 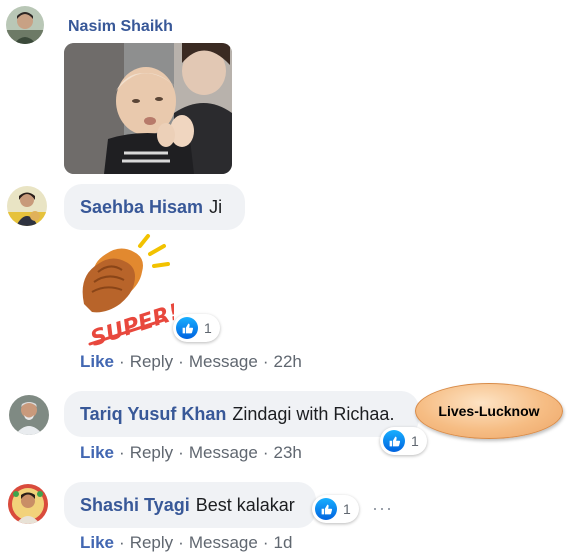 I want to click on commenter-name: Saehba Hisam, so click(x=141, y=207).